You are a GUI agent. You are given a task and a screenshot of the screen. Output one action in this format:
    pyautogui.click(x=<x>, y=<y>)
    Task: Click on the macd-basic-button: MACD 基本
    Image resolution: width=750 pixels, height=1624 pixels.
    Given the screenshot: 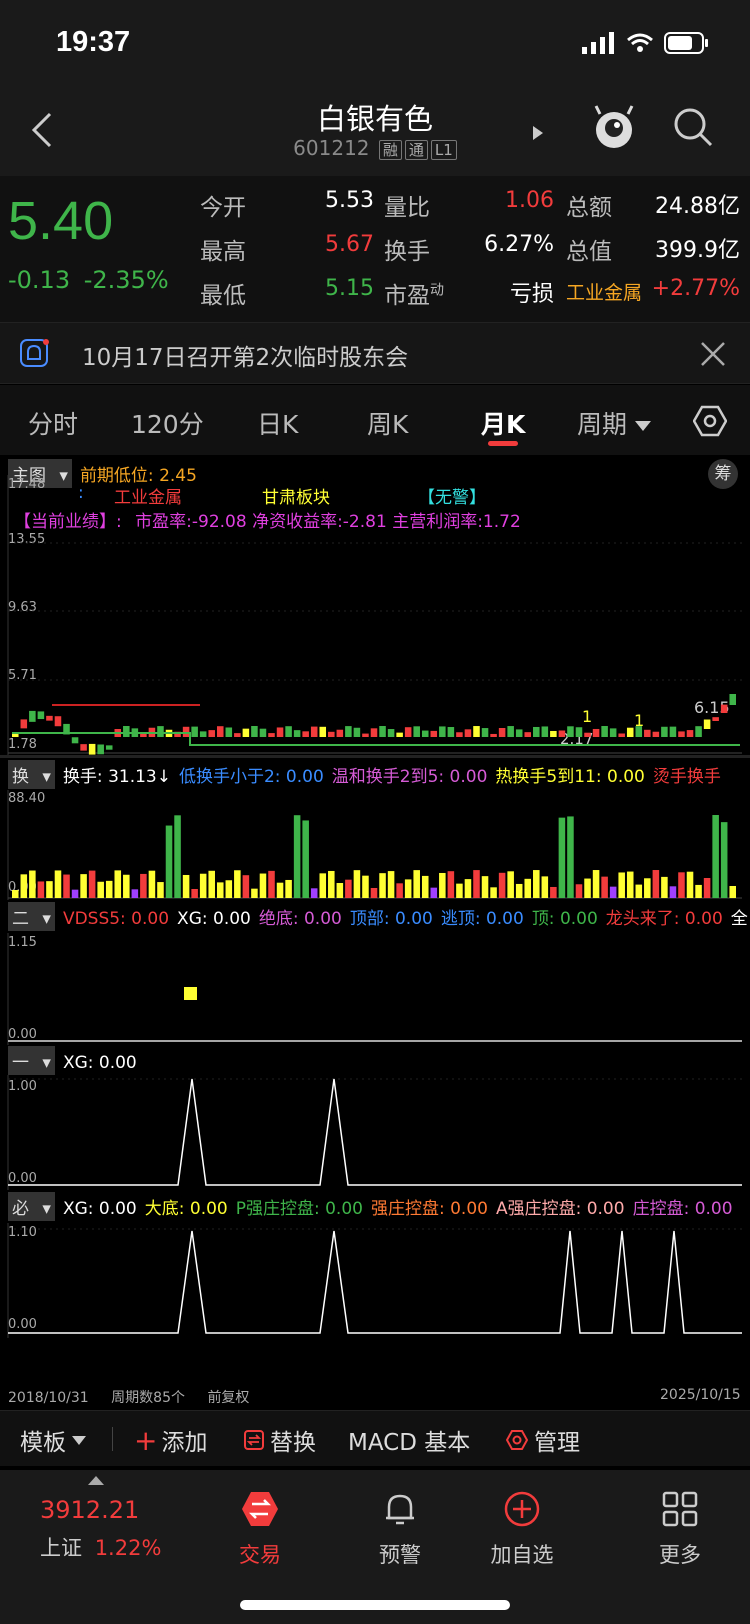 What is the action you would take?
    pyautogui.click(x=409, y=1440)
    